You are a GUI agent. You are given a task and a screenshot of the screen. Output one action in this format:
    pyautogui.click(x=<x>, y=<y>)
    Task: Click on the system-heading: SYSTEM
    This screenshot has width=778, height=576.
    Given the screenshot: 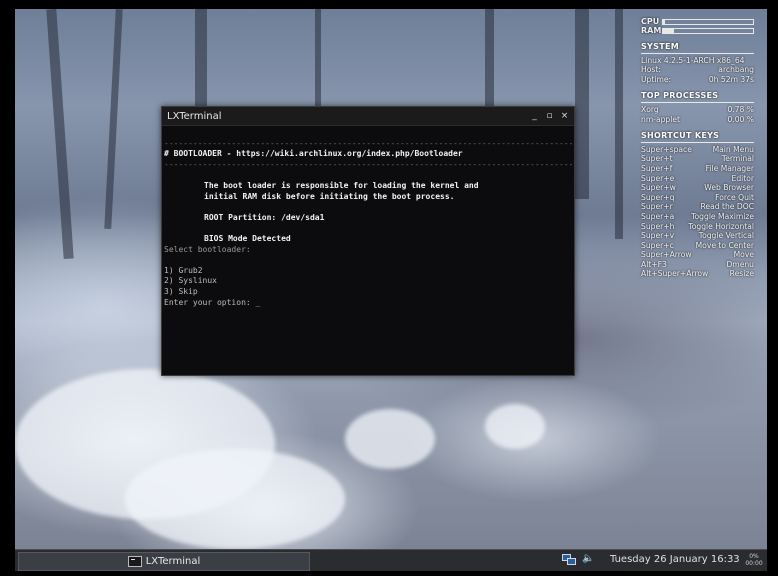 What is the action you would take?
    pyautogui.click(x=660, y=46)
    